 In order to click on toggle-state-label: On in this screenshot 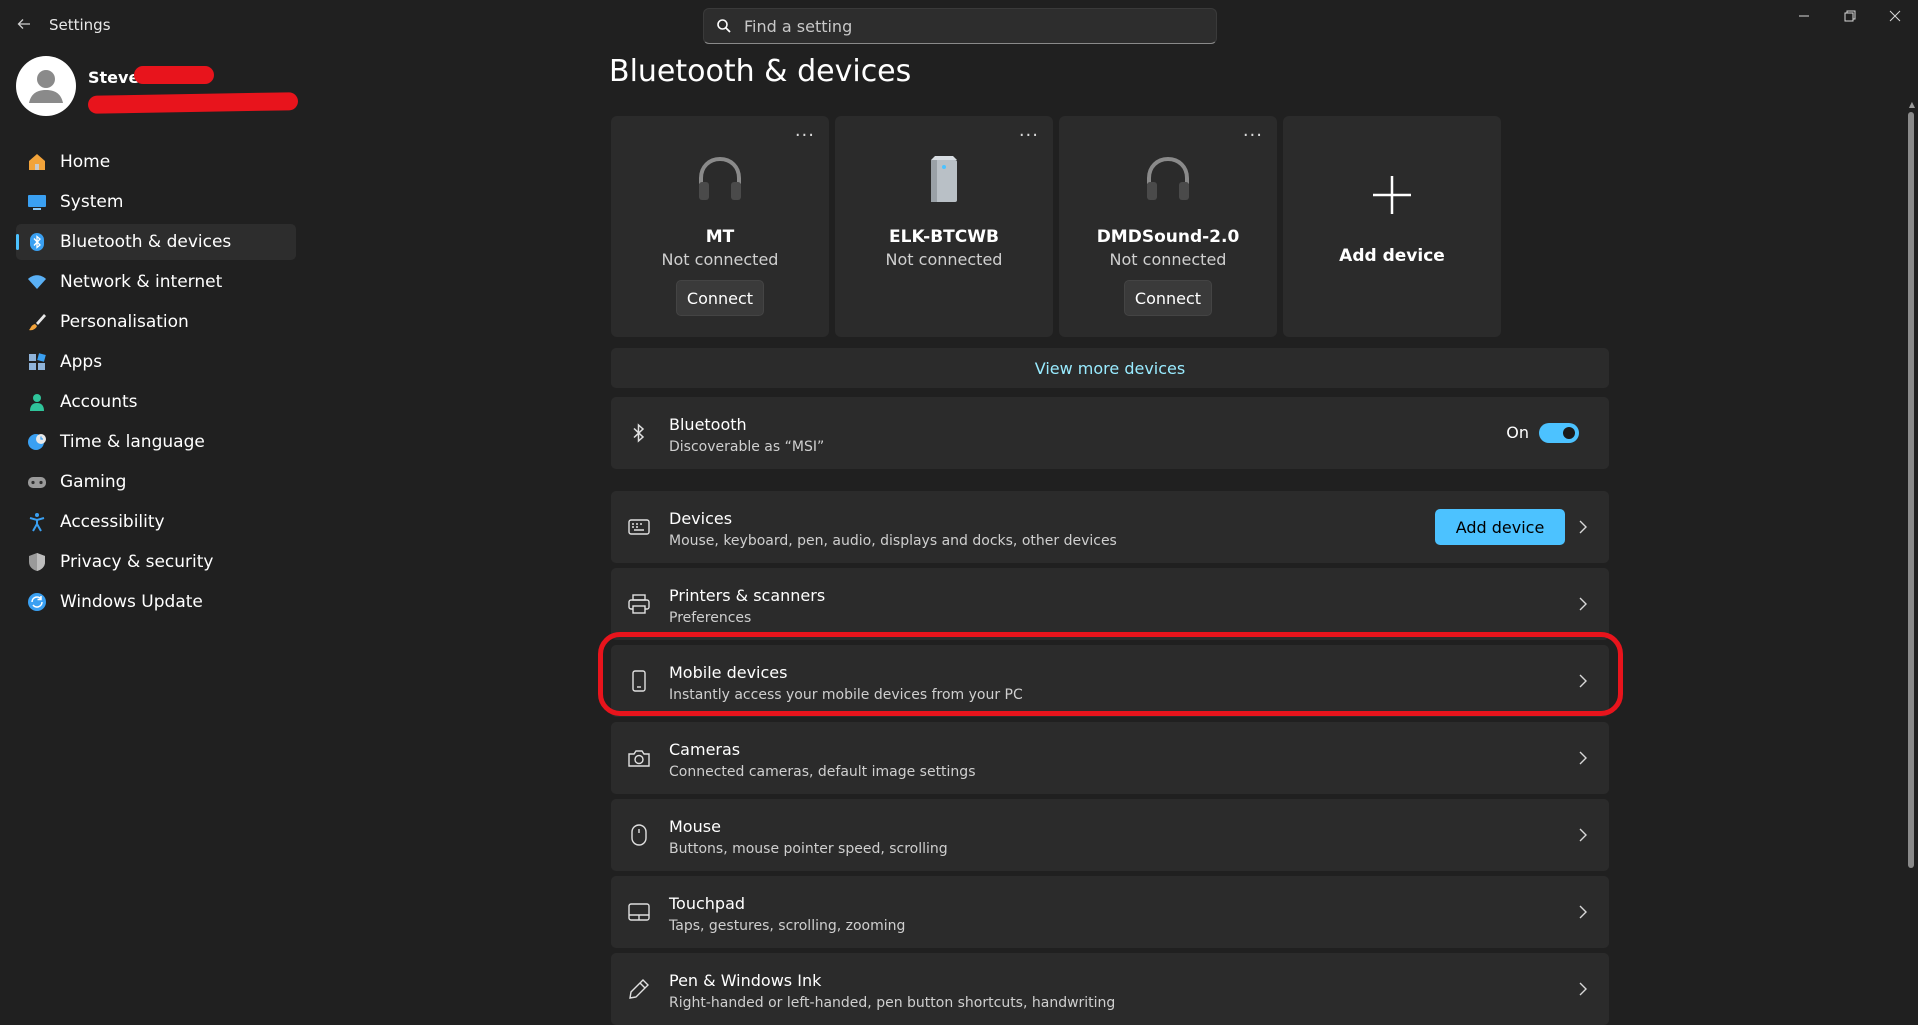, I will do `click(1517, 432)`.